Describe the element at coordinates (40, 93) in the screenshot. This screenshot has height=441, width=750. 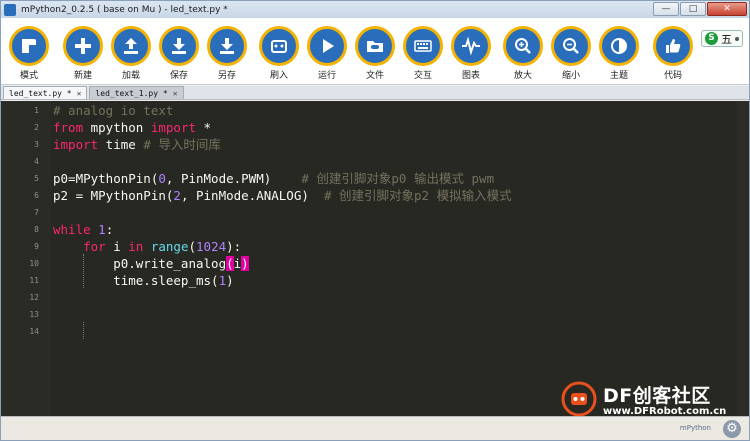
I see `tab-label: led_text.py *` at that location.